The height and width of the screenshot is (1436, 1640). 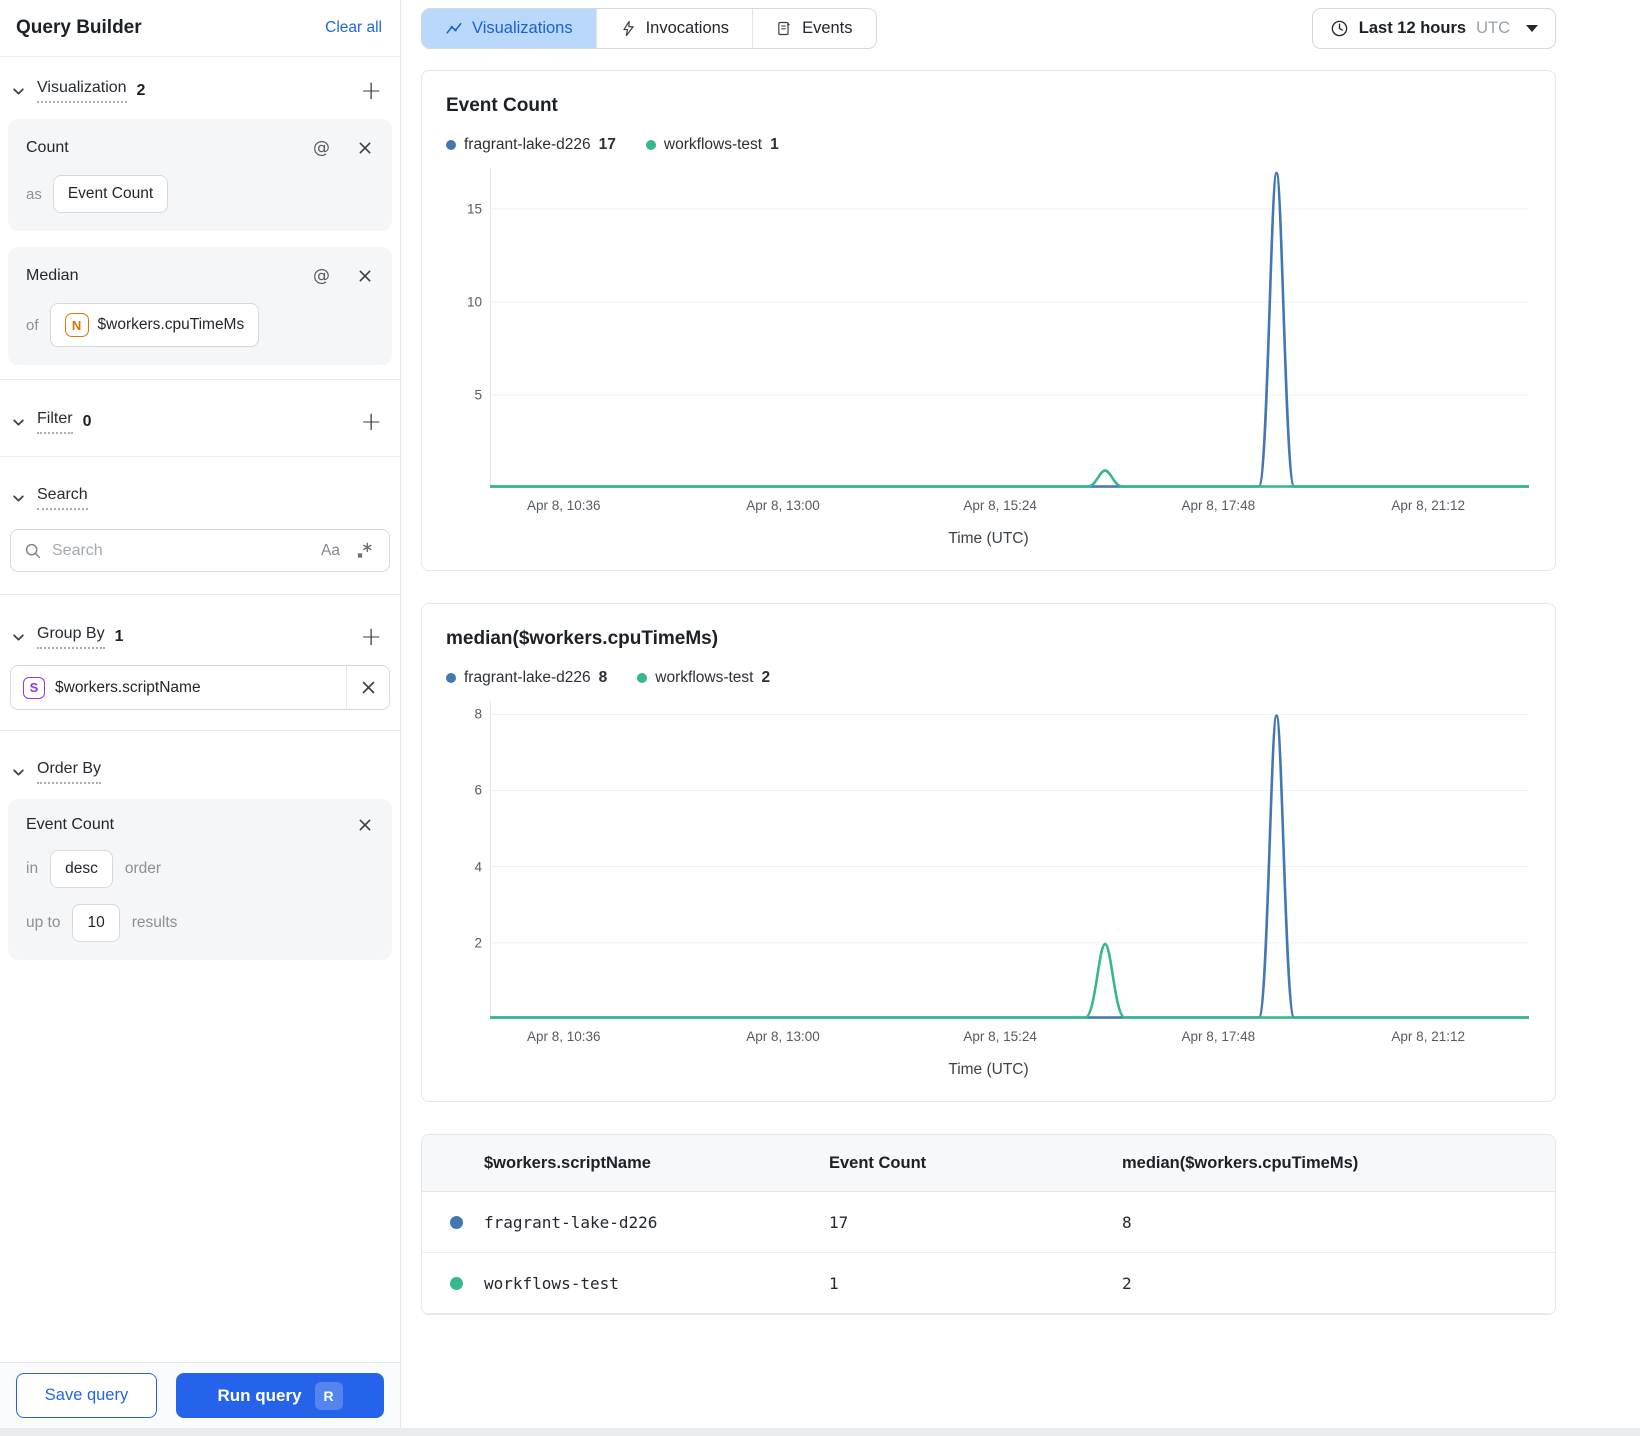 What do you see at coordinates (478, 943) in the screenshot?
I see `y-tick-label: 2` at bounding box center [478, 943].